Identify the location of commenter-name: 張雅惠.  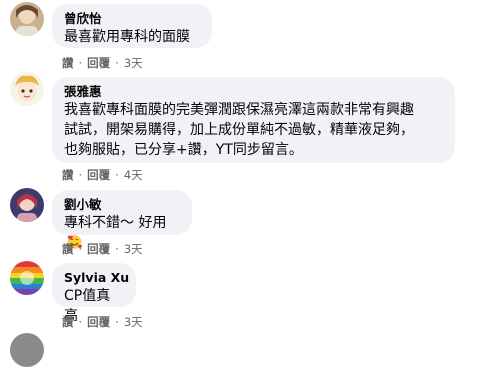
(253, 91).